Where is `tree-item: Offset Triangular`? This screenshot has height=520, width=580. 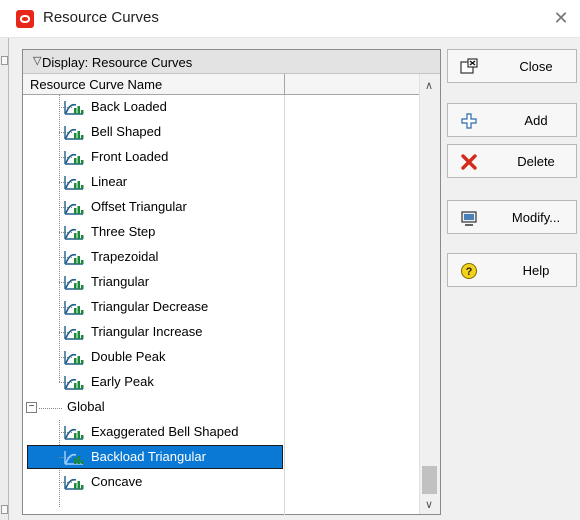 tree-item: Offset Triangular is located at coordinates (221, 207).